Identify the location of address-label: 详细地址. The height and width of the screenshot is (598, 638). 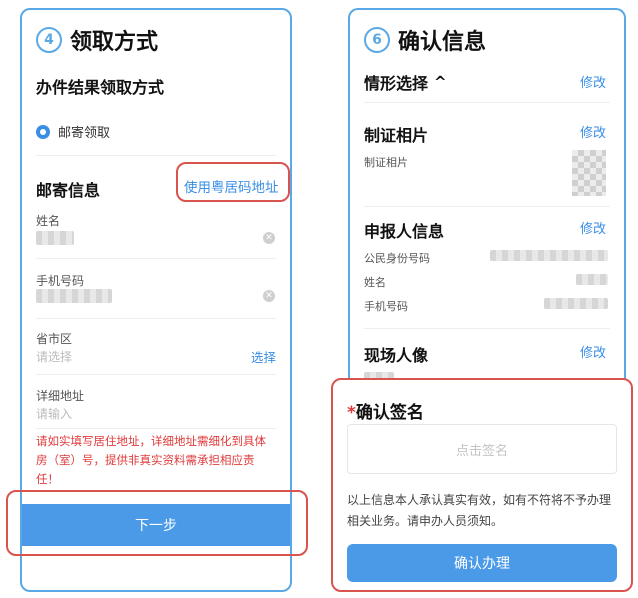
(60, 396).